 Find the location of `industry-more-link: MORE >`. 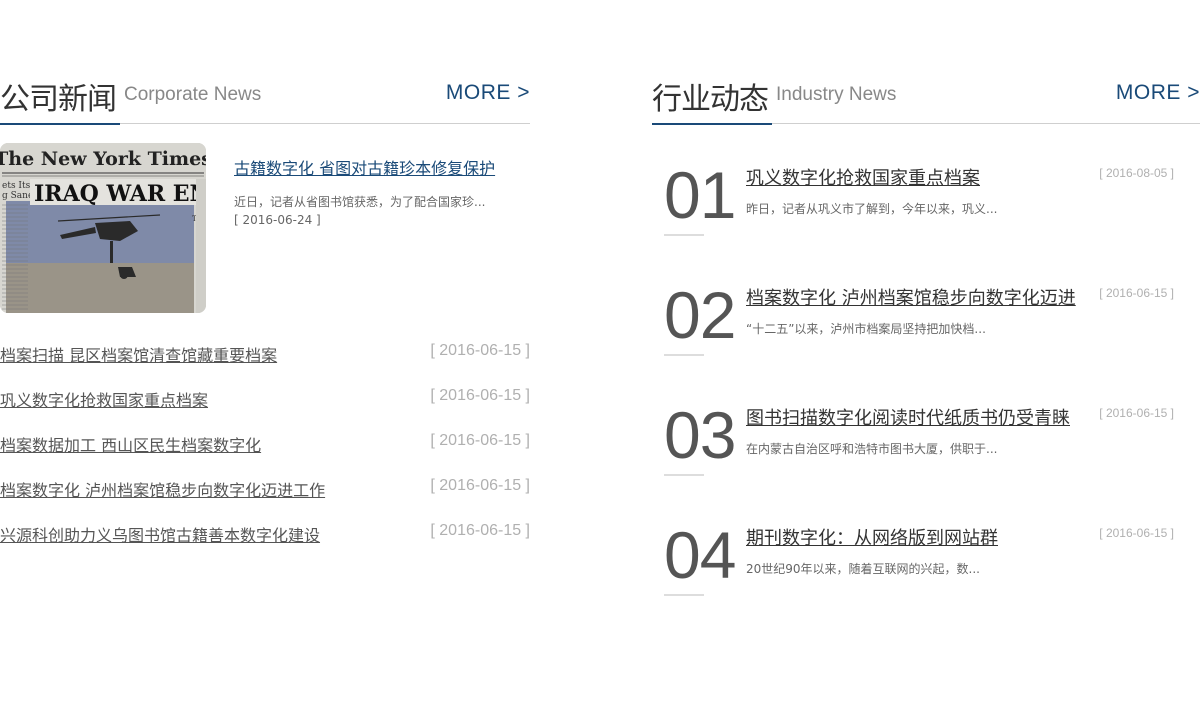

industry-more-link: MORE > is located at coordinates (1158, 93).